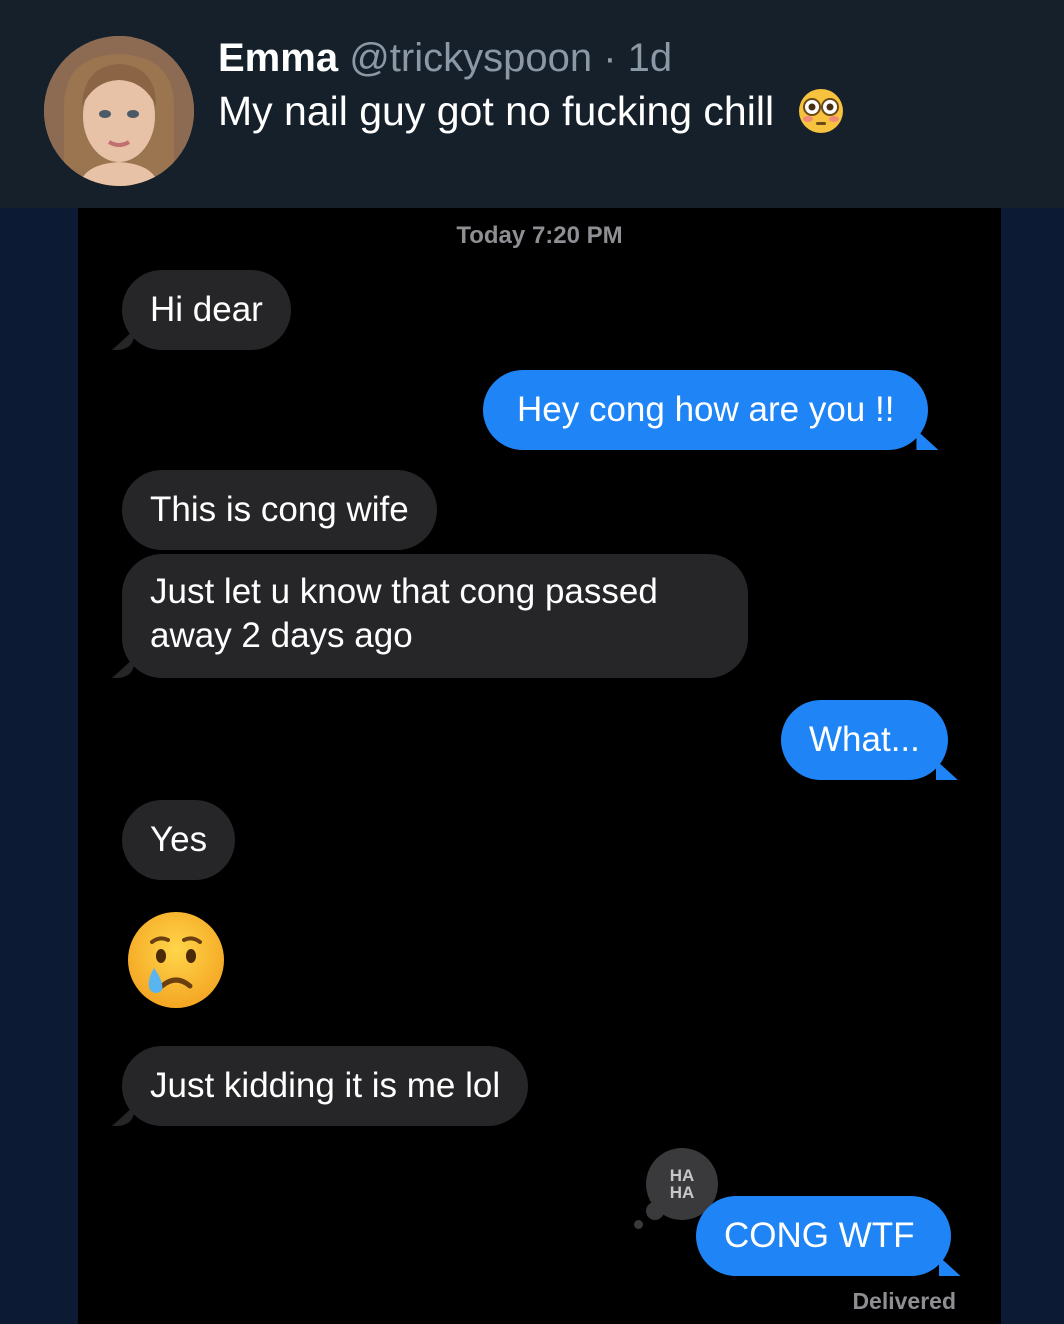  I want to click on sent-message-bubble: Hey cong how are you !!, so click(706, 410).